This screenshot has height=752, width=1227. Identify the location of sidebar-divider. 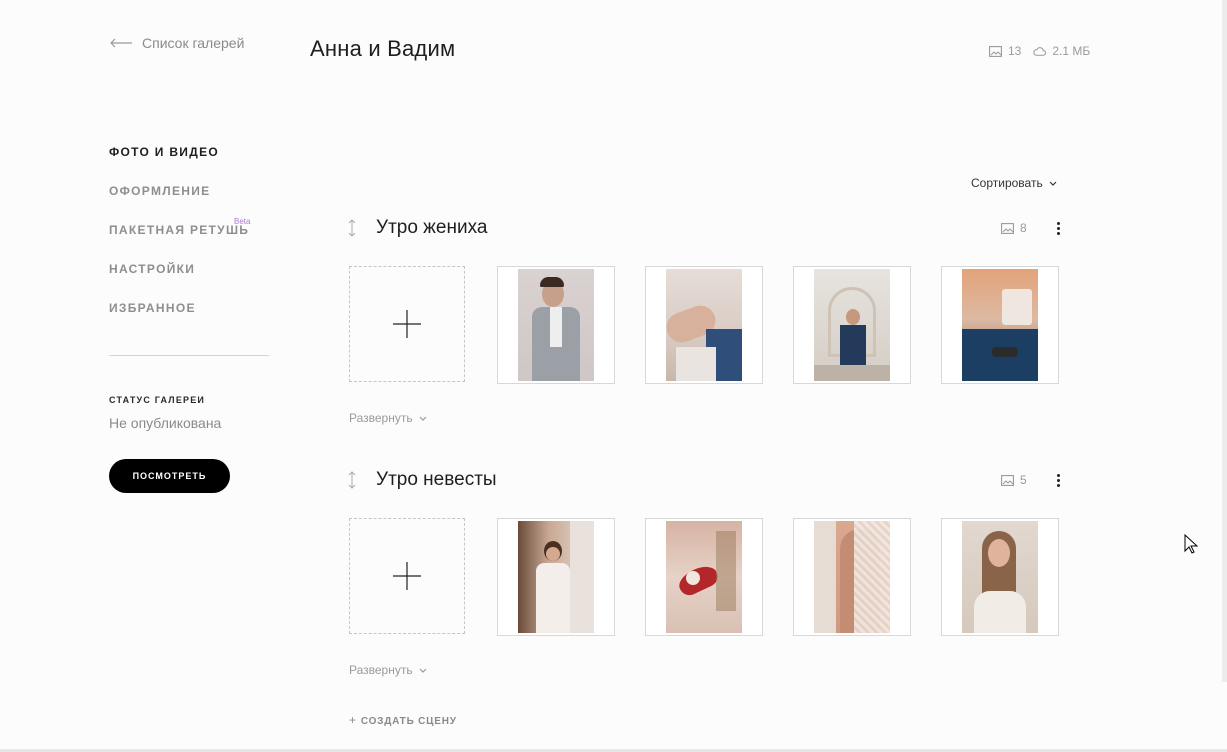
(189, 355).